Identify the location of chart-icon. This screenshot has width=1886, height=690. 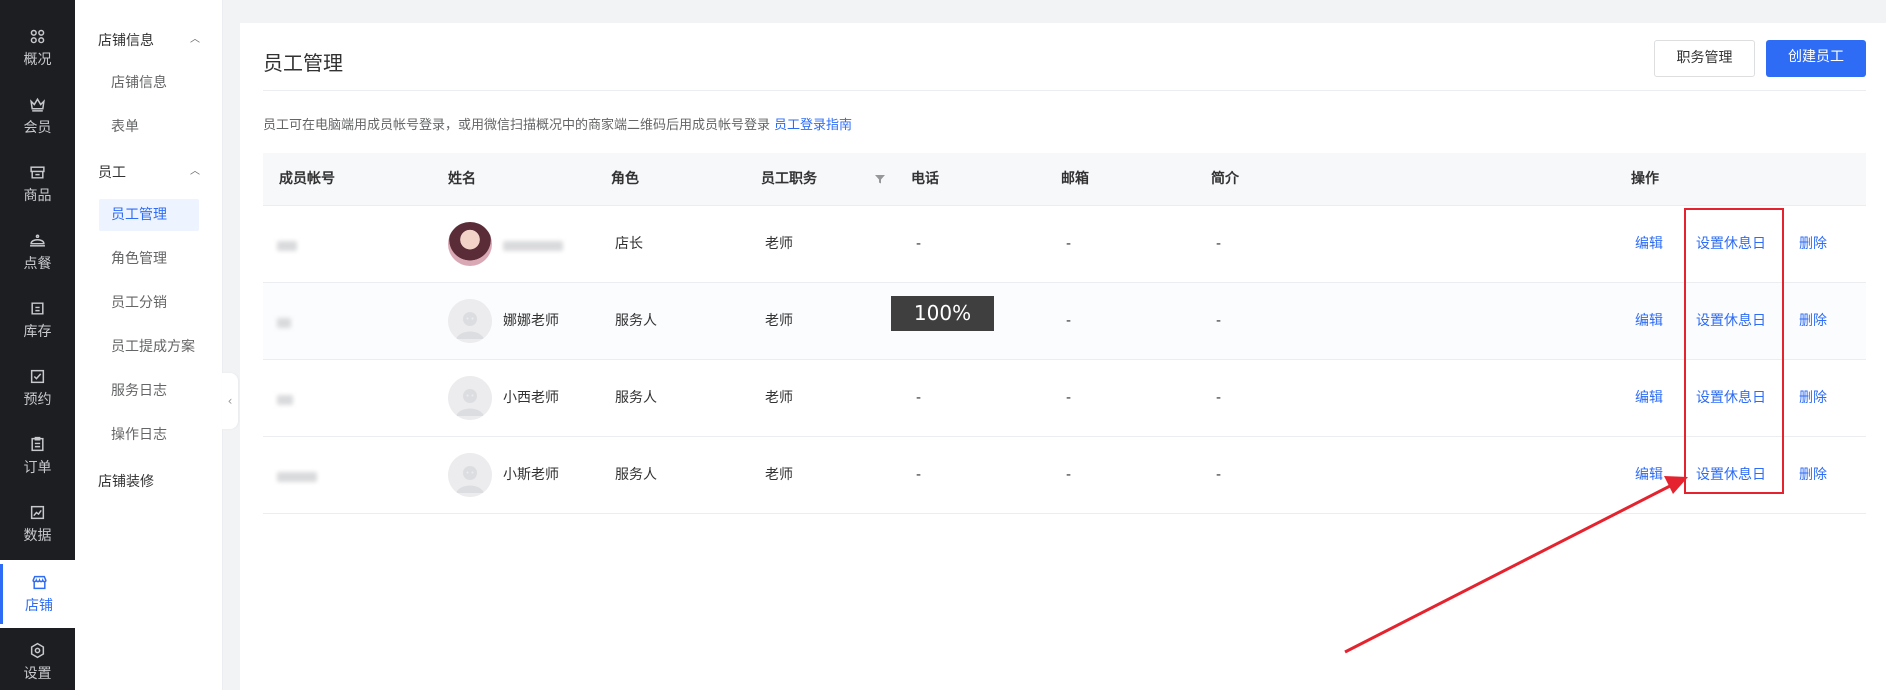
(38, 512).